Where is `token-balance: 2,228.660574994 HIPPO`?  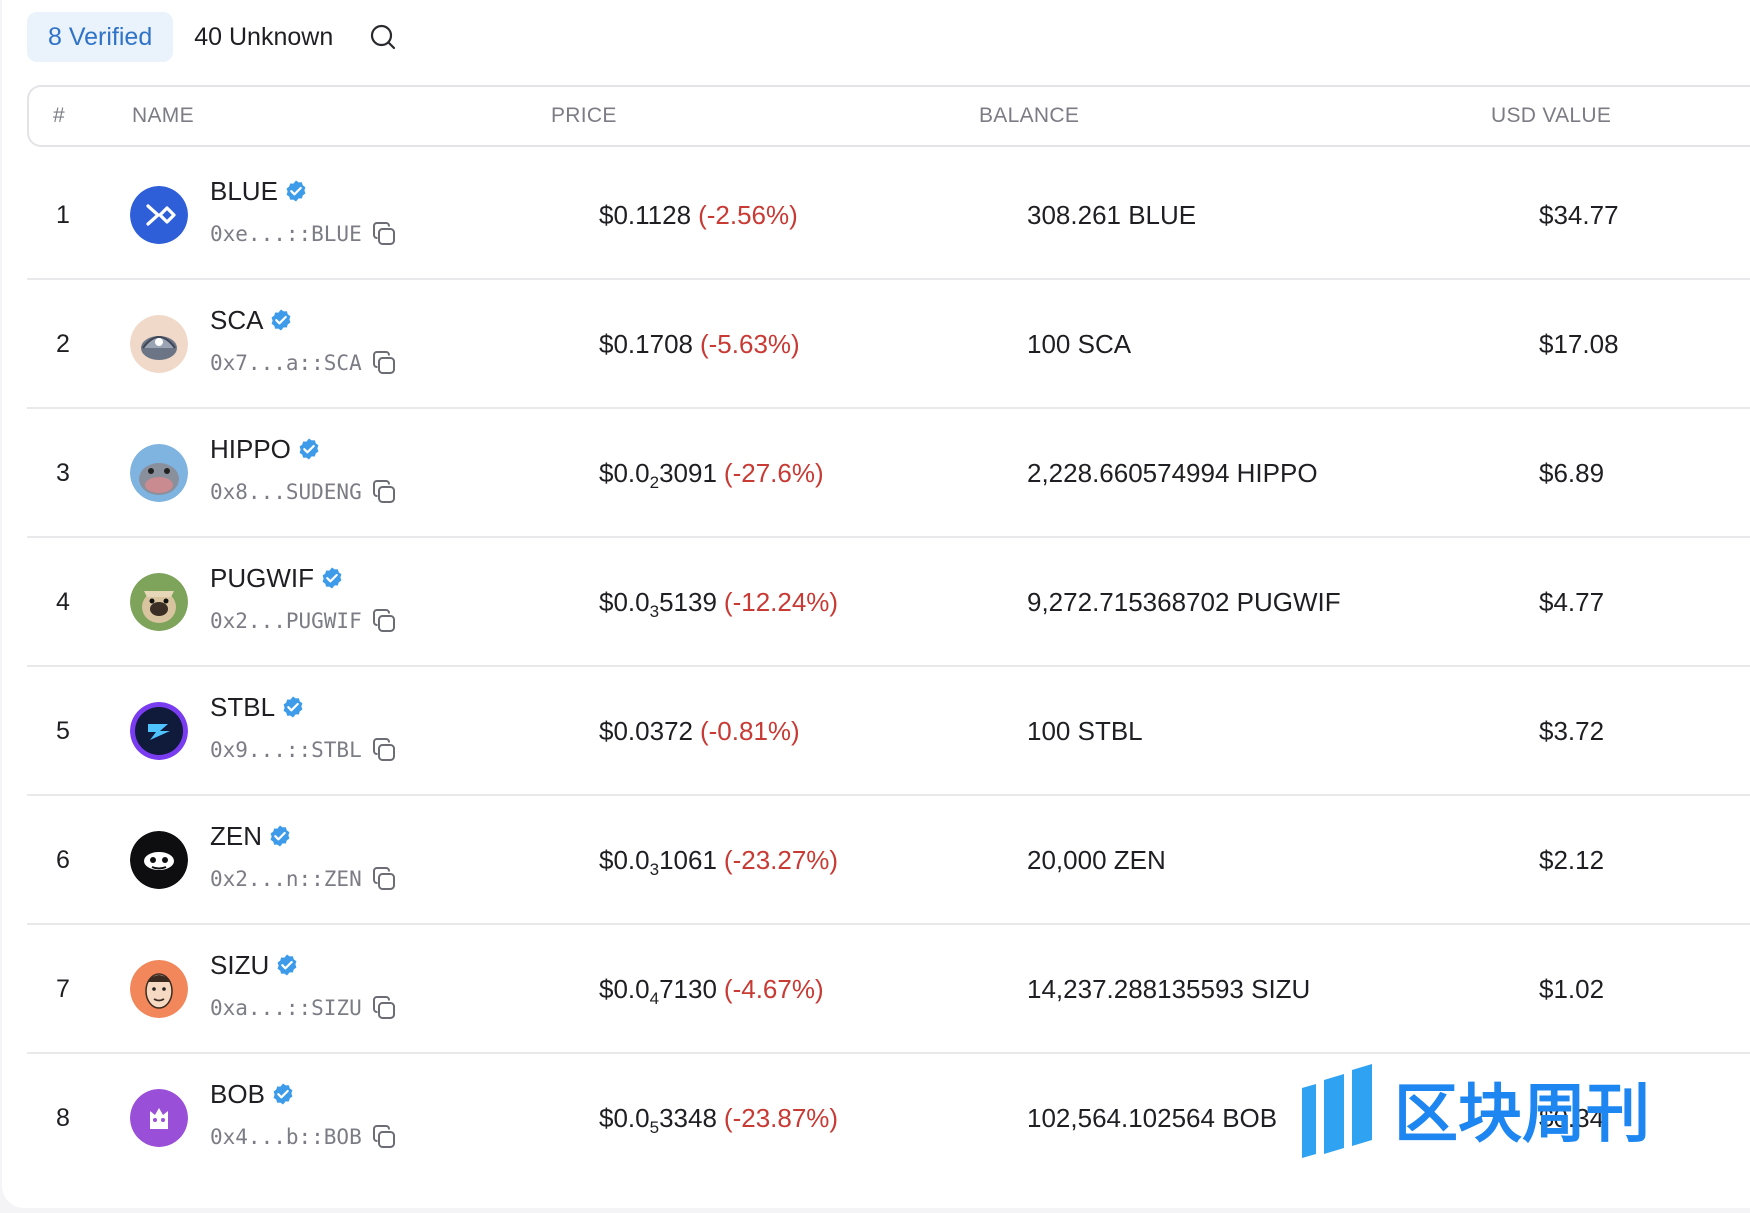 token-balance: 2,228.660574994 HIPPO is located at coordinates (1172, 473).